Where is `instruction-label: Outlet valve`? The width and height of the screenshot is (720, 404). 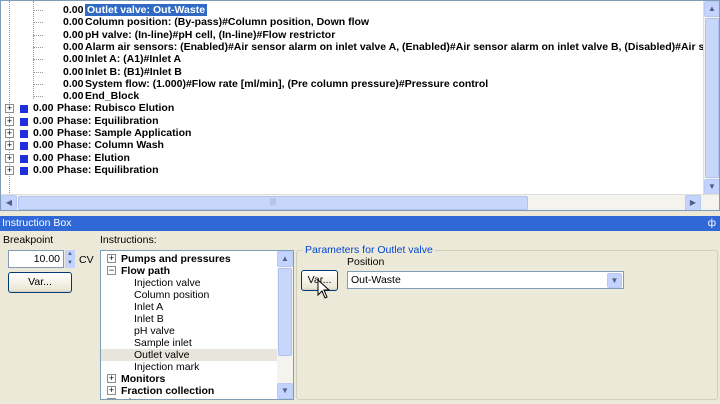
instruction-label: Outlet valve is located at coordinates (162, 355).